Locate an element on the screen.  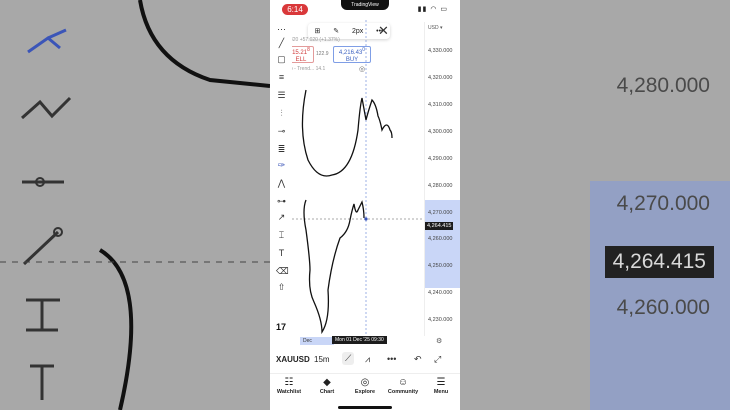
time-axis: Dec Mon 01 Dec '25 09:30 ⚙ is located at coordinates (365, 341).